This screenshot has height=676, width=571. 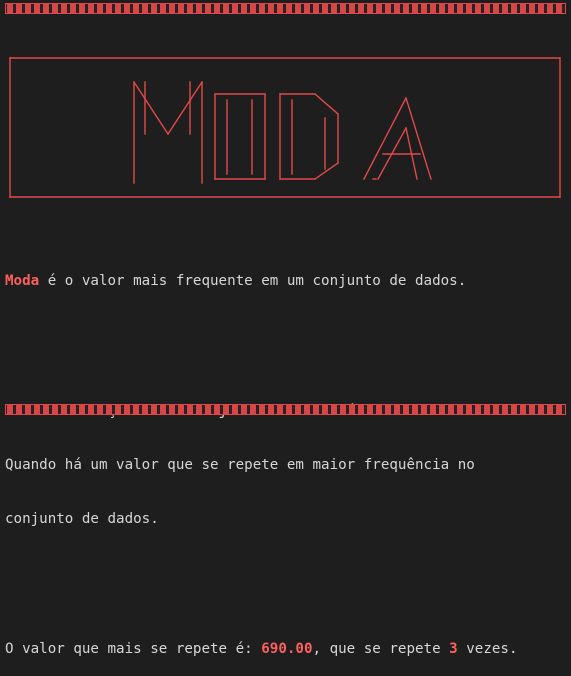 I want to click on bottom-border-bar, so click(x=285, y=409).